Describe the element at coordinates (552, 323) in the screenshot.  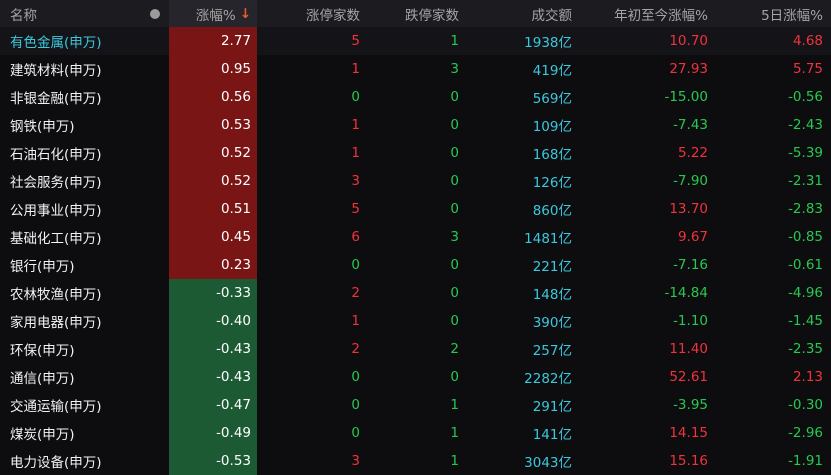
I see `row-volume: 390亿` at that location.